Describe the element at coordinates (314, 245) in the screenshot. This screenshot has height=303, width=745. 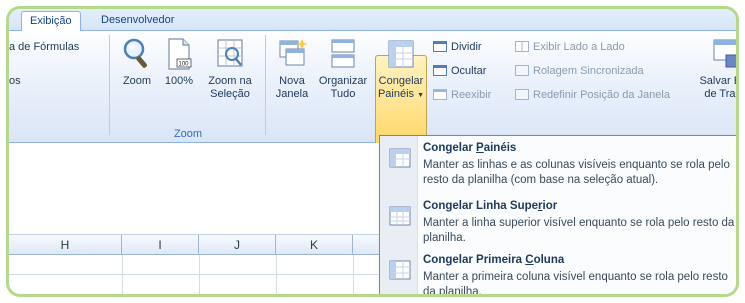
I see `column-header-k: K` at that location.